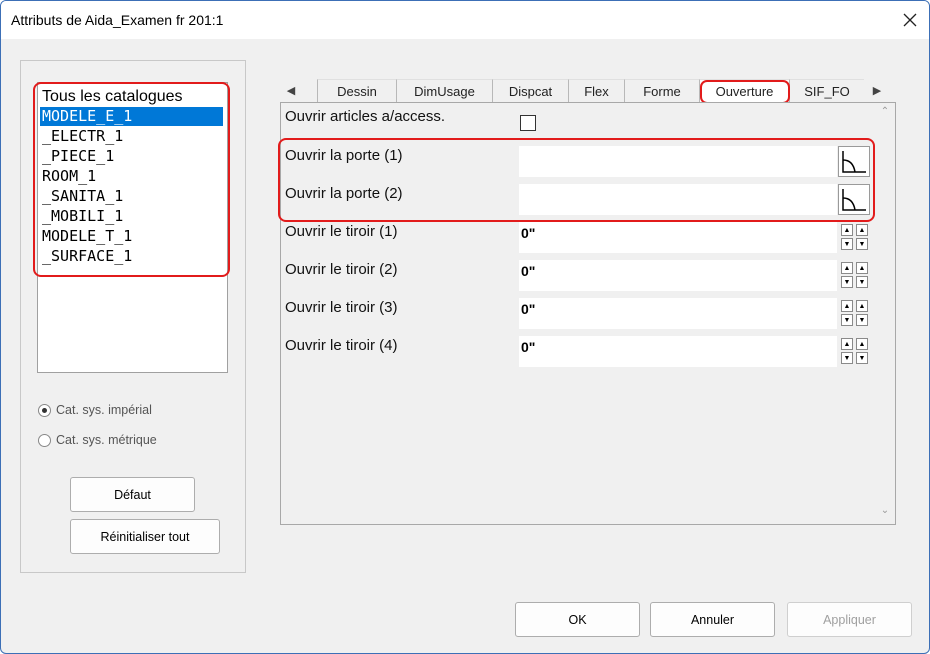  I want to click on catalog-item: _ELECTR_1, so click(81, 136).